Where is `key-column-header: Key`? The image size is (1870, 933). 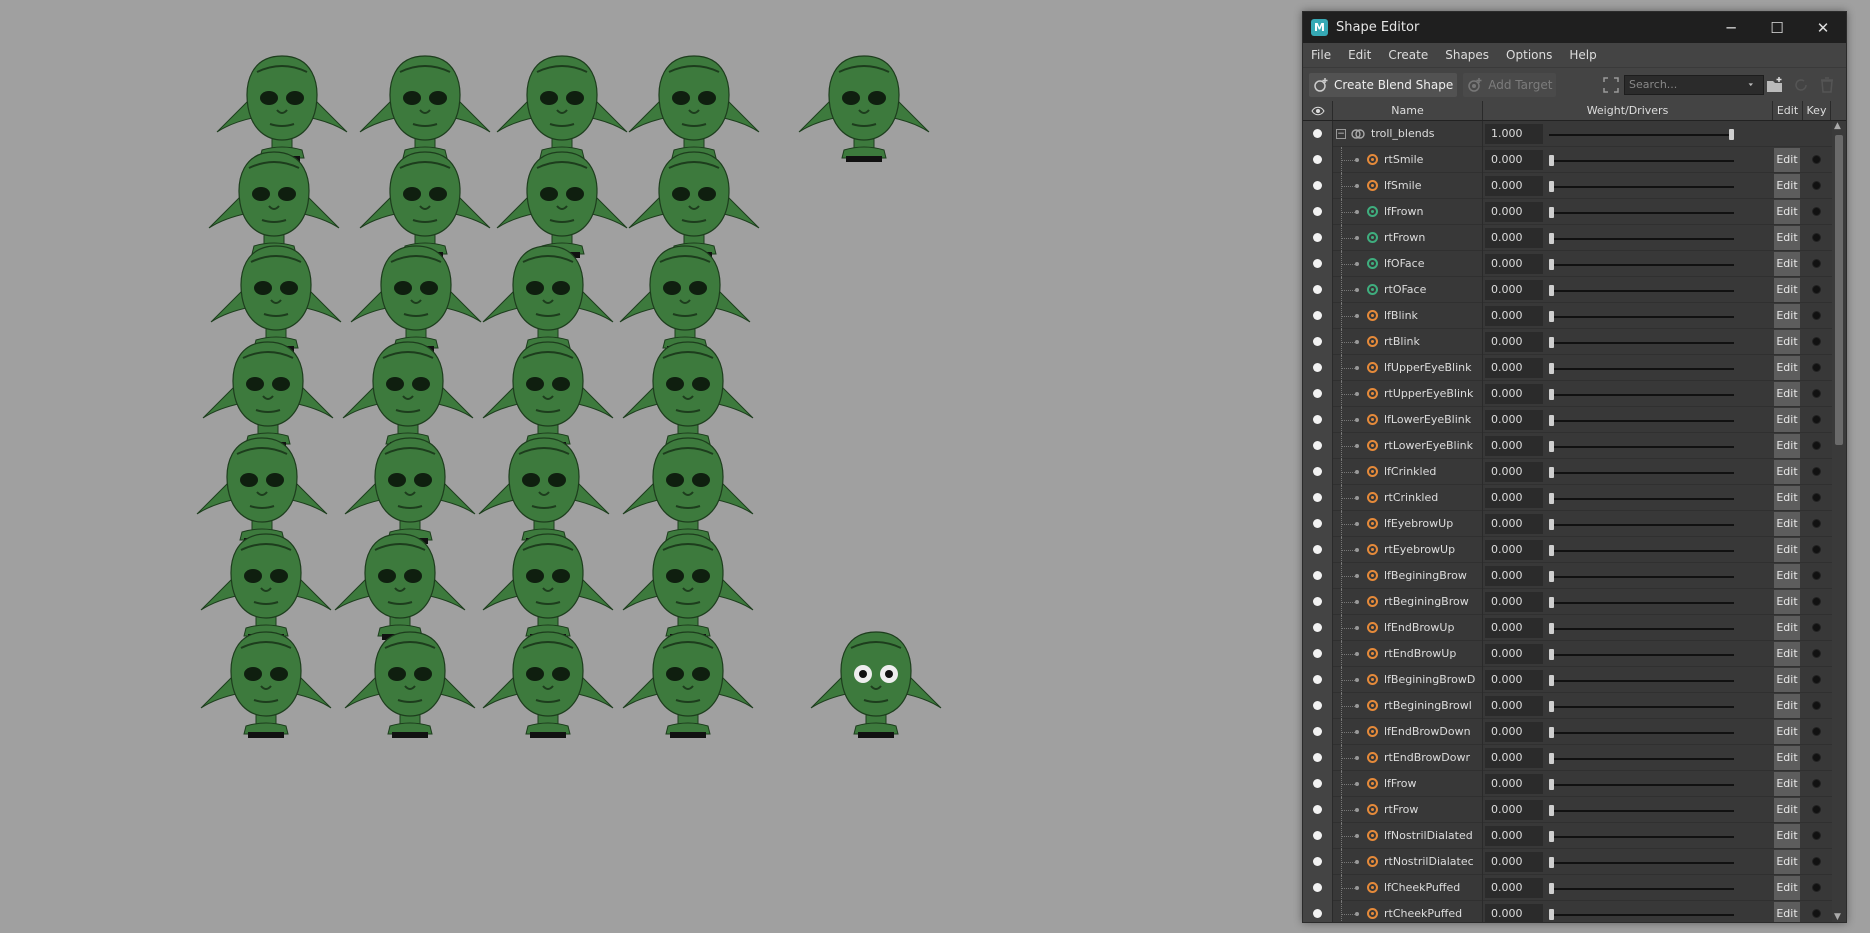
key-column-header: Key is located at coordinates (1817, 110).